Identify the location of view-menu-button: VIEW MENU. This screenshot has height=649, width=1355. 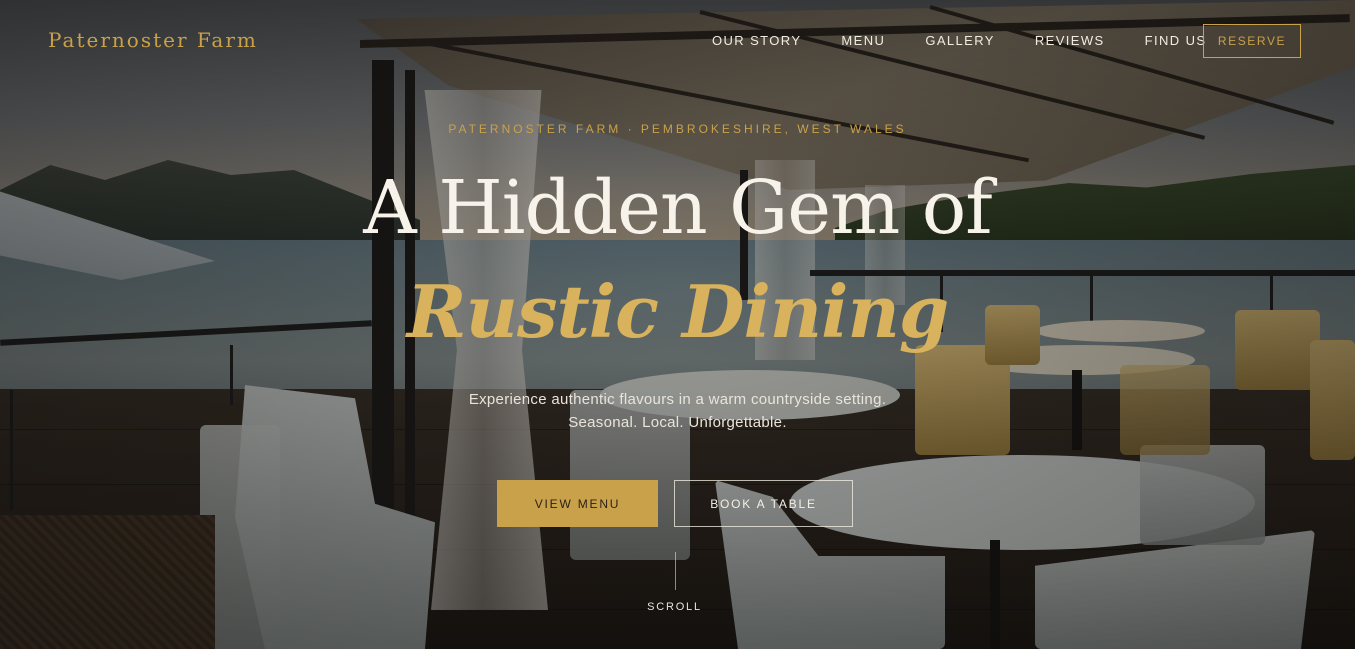
(577, 503).